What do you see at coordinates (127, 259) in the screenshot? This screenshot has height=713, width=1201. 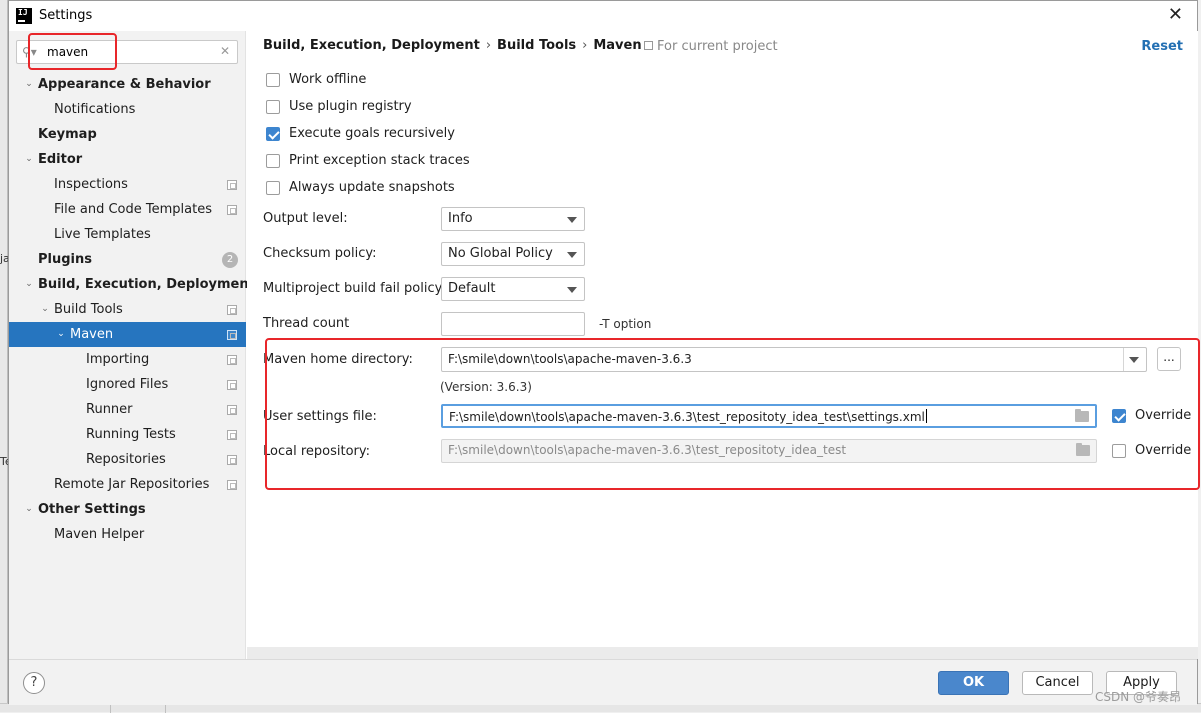 I see `tree-item-plugins: Plugins 2` at bounding box center [127, 259].